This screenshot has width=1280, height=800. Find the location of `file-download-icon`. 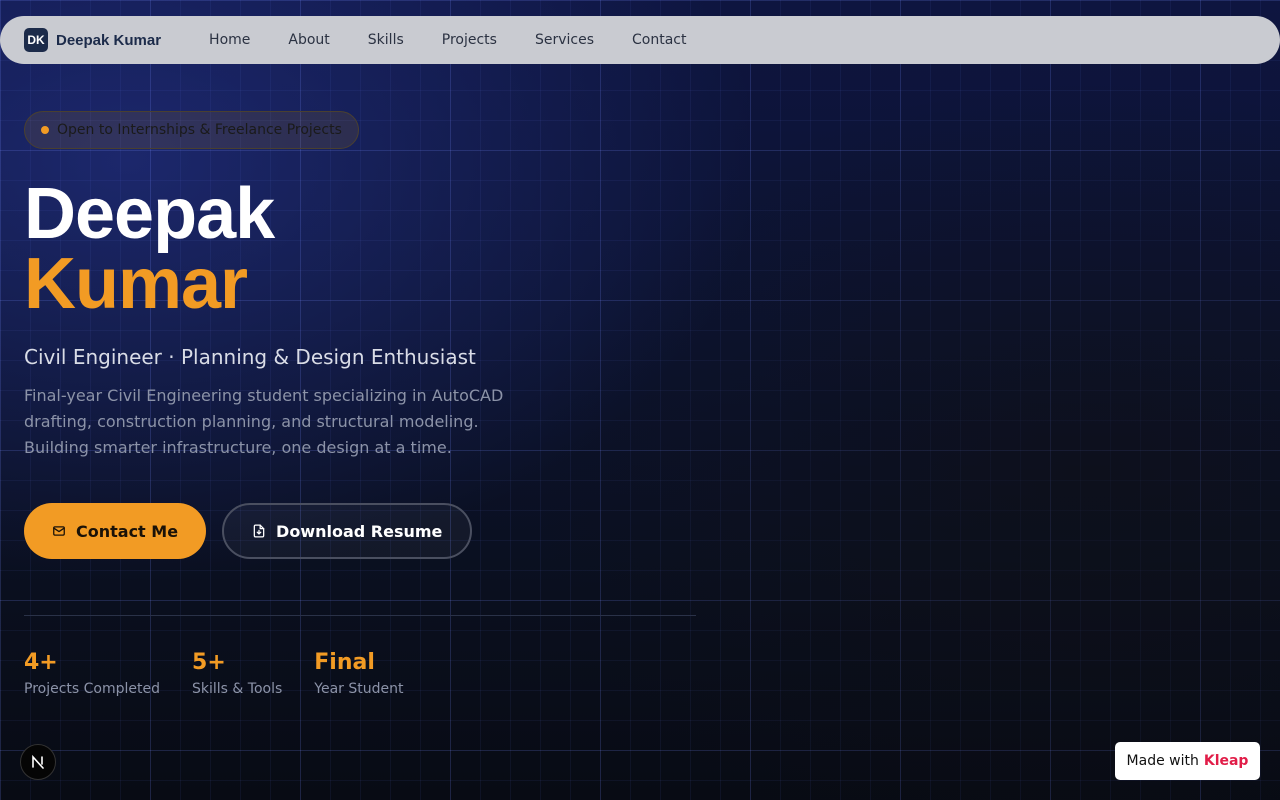

file-download-icon is located at coordinates (259, 531).